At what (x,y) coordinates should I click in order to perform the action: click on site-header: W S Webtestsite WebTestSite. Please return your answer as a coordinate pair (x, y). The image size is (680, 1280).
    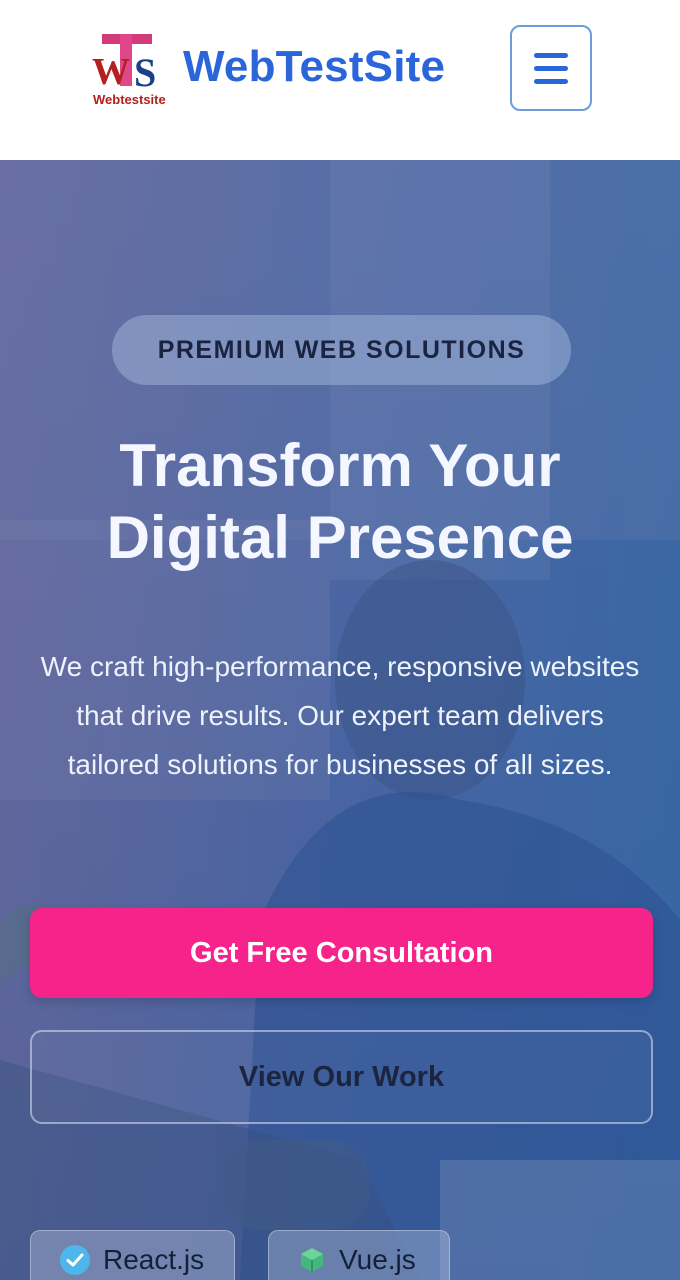
    Looking at the image, I should click on (340, 80).